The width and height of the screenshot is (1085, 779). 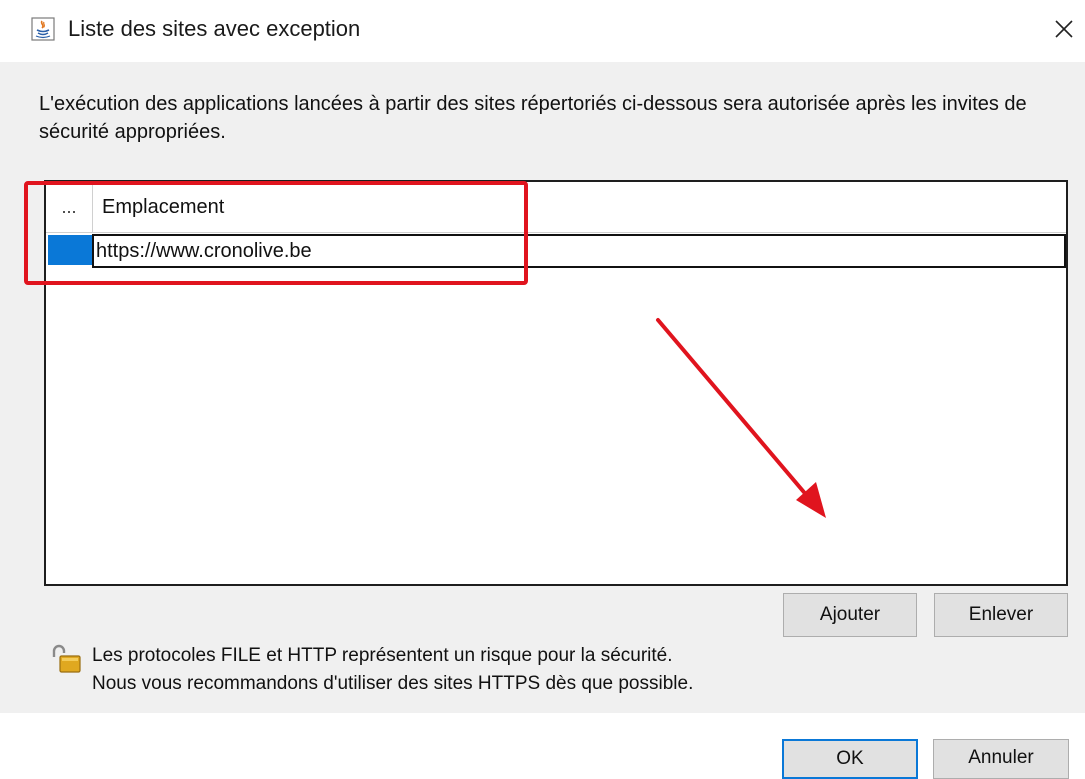 I want to click on column-header-location: Emplacement, so click(x=163, y=207).